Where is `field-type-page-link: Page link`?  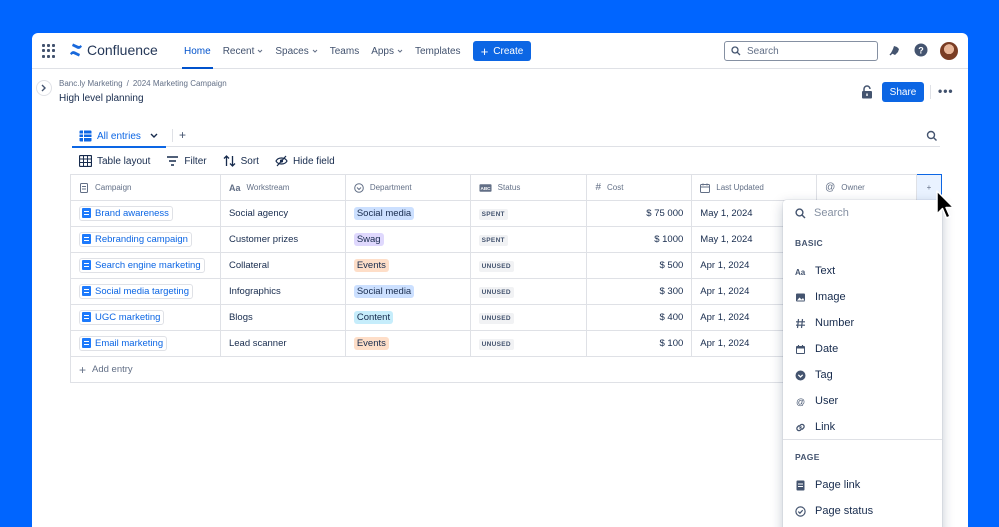
field-type-page-link: Page link is located at coordinates (827, 485).